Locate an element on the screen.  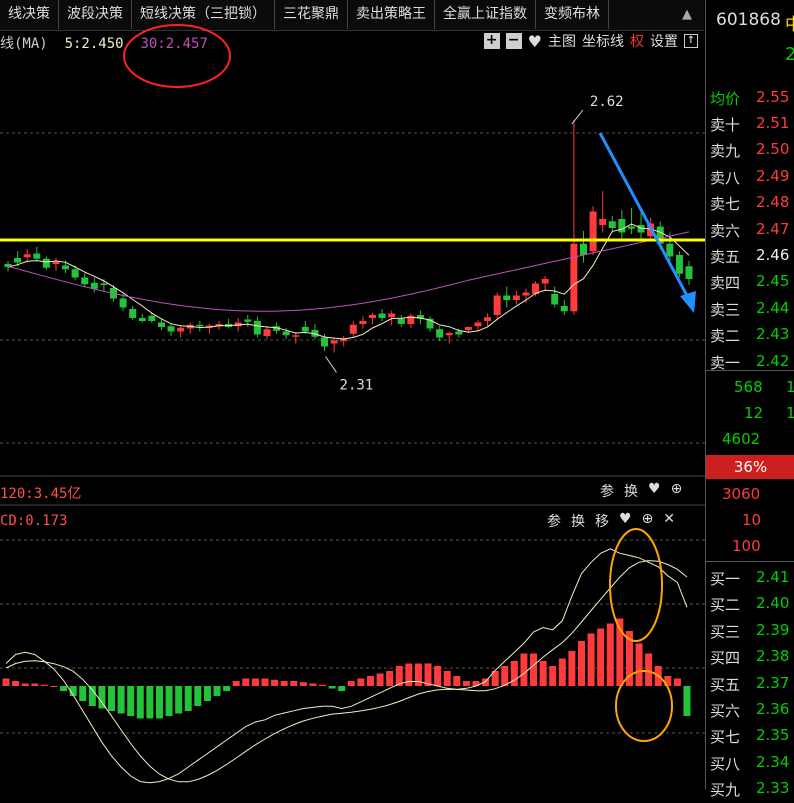
vol-param-button: 参 is located at coordinates (607, 491).